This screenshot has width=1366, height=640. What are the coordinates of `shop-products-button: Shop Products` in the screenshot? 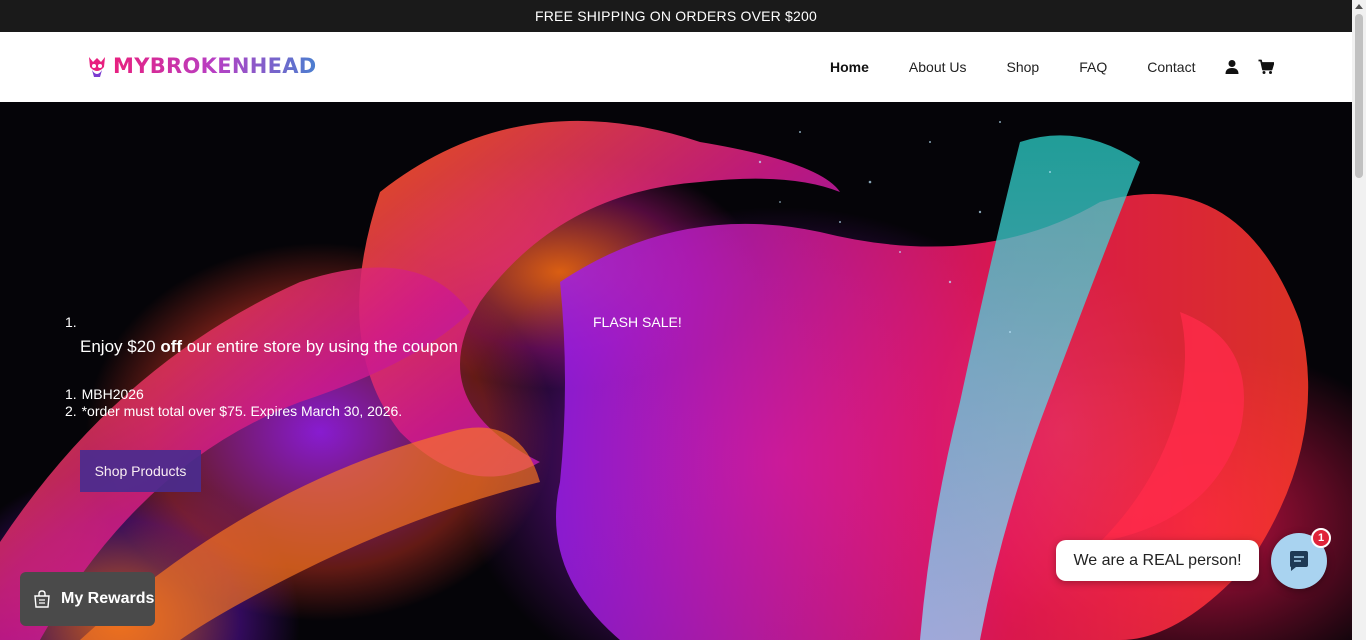 It's located at (140, 471).